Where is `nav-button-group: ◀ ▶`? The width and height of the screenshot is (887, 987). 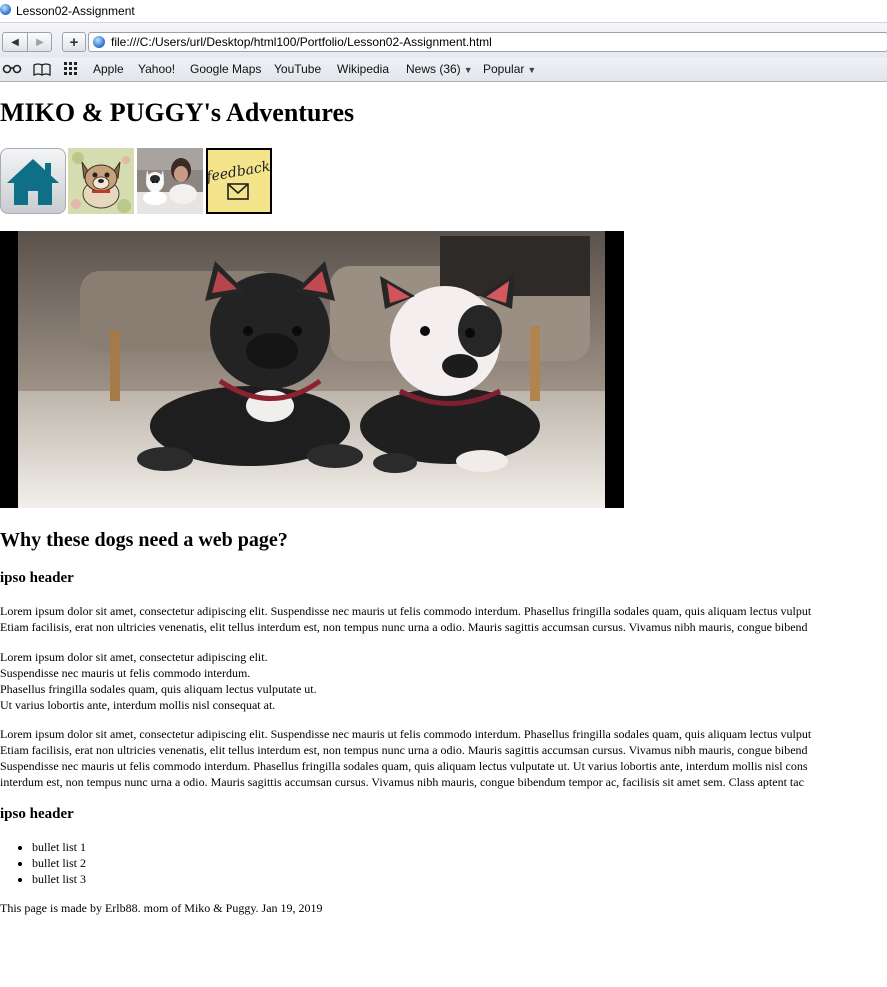
nav-button-group: ◀ ▶ is located at coordinates (27, 42).